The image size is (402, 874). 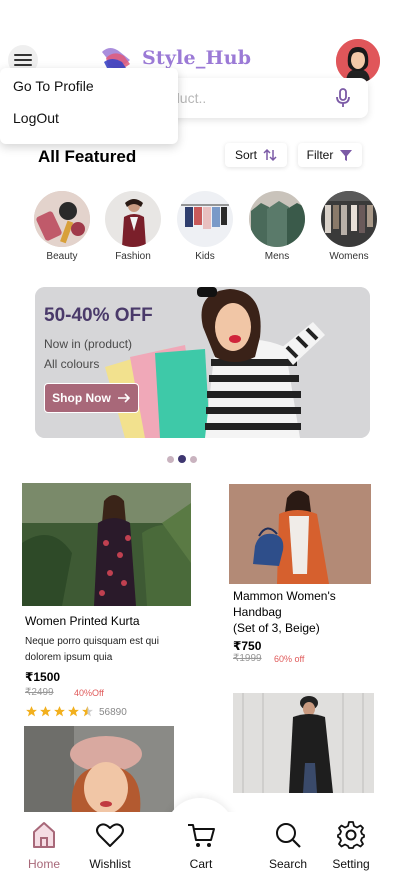 What do you see at coordinates (247, 658) in the screenshot?
I see `product-old-price: ₹1999` at bounding box center [247, 658].